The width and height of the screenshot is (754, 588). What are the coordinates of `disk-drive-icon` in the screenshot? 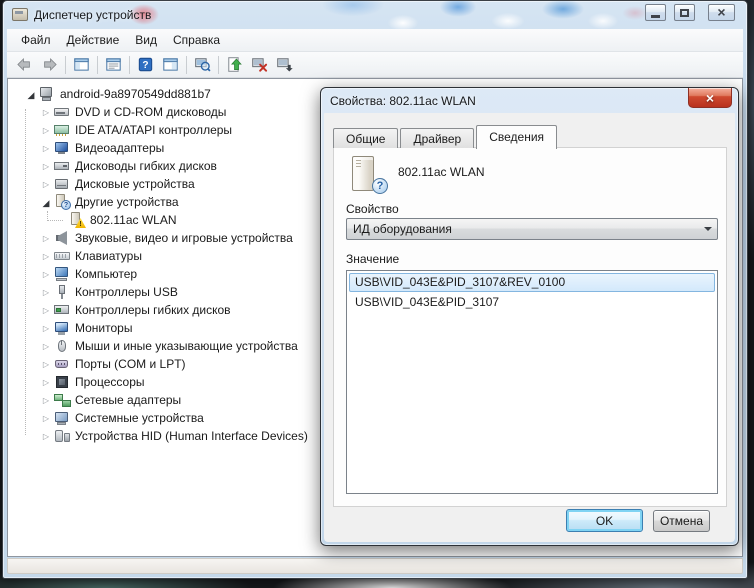 It's located at (62, 184).